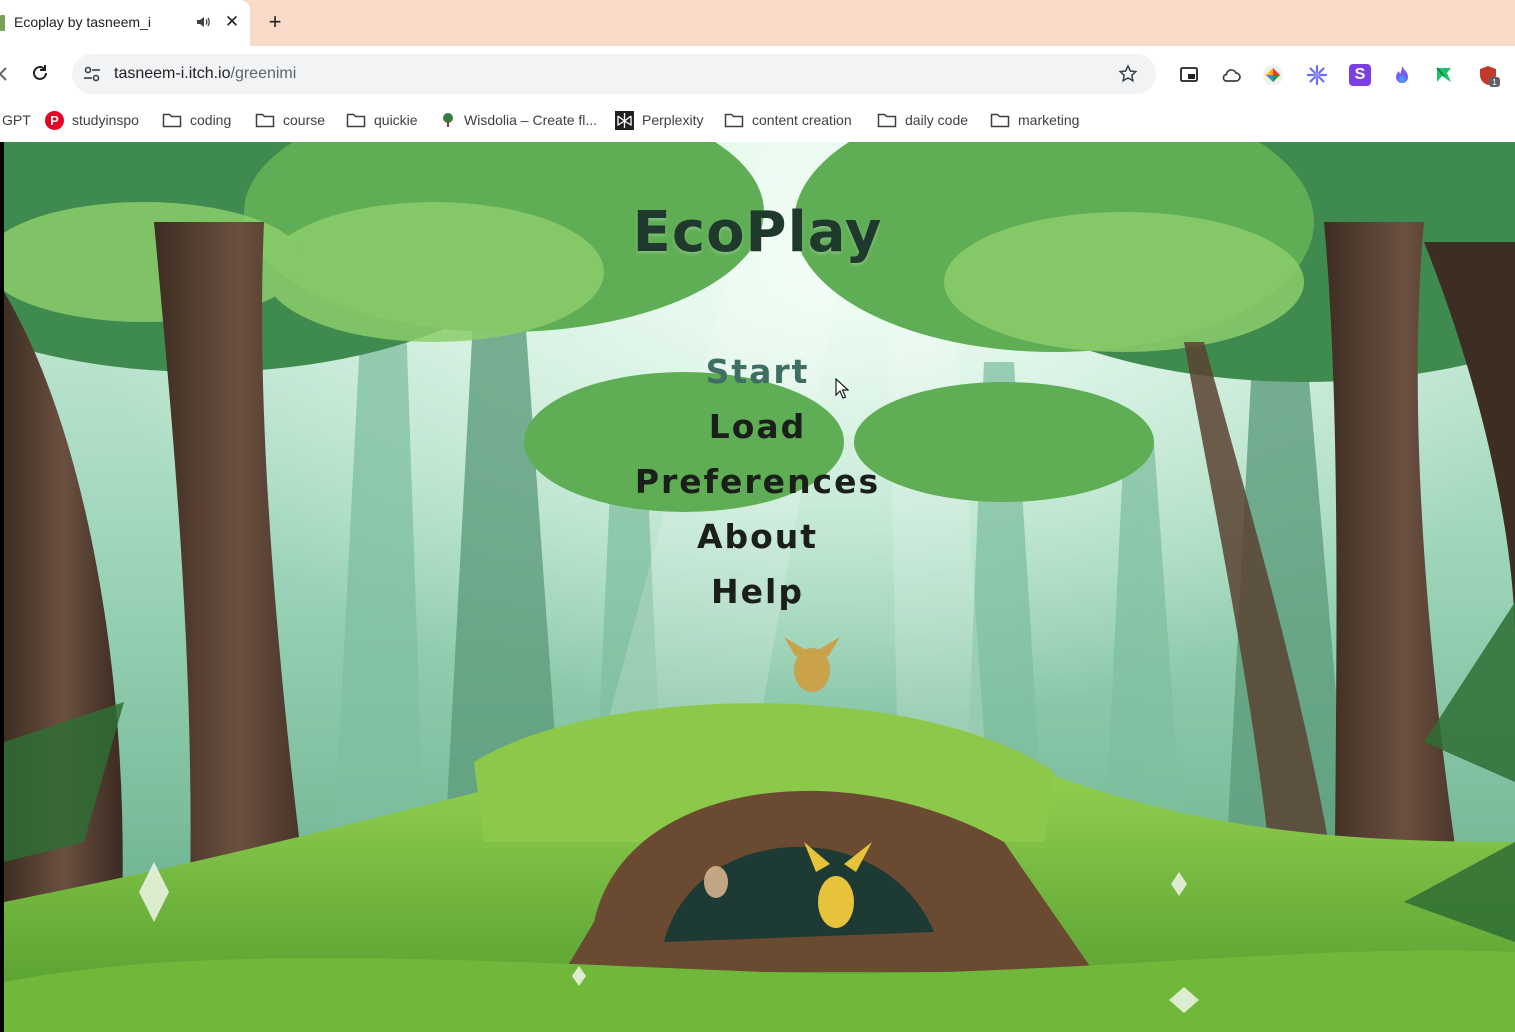  What do you see at coordinates (757, 596) in the screenshot?
I see `menu-help-button: Help` at bounding box center [757, 596].